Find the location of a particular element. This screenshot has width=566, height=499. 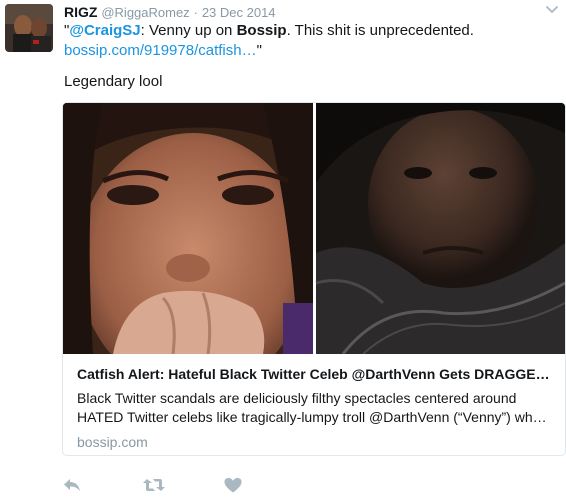

tweet-actions is located at coordinates (283, 486).